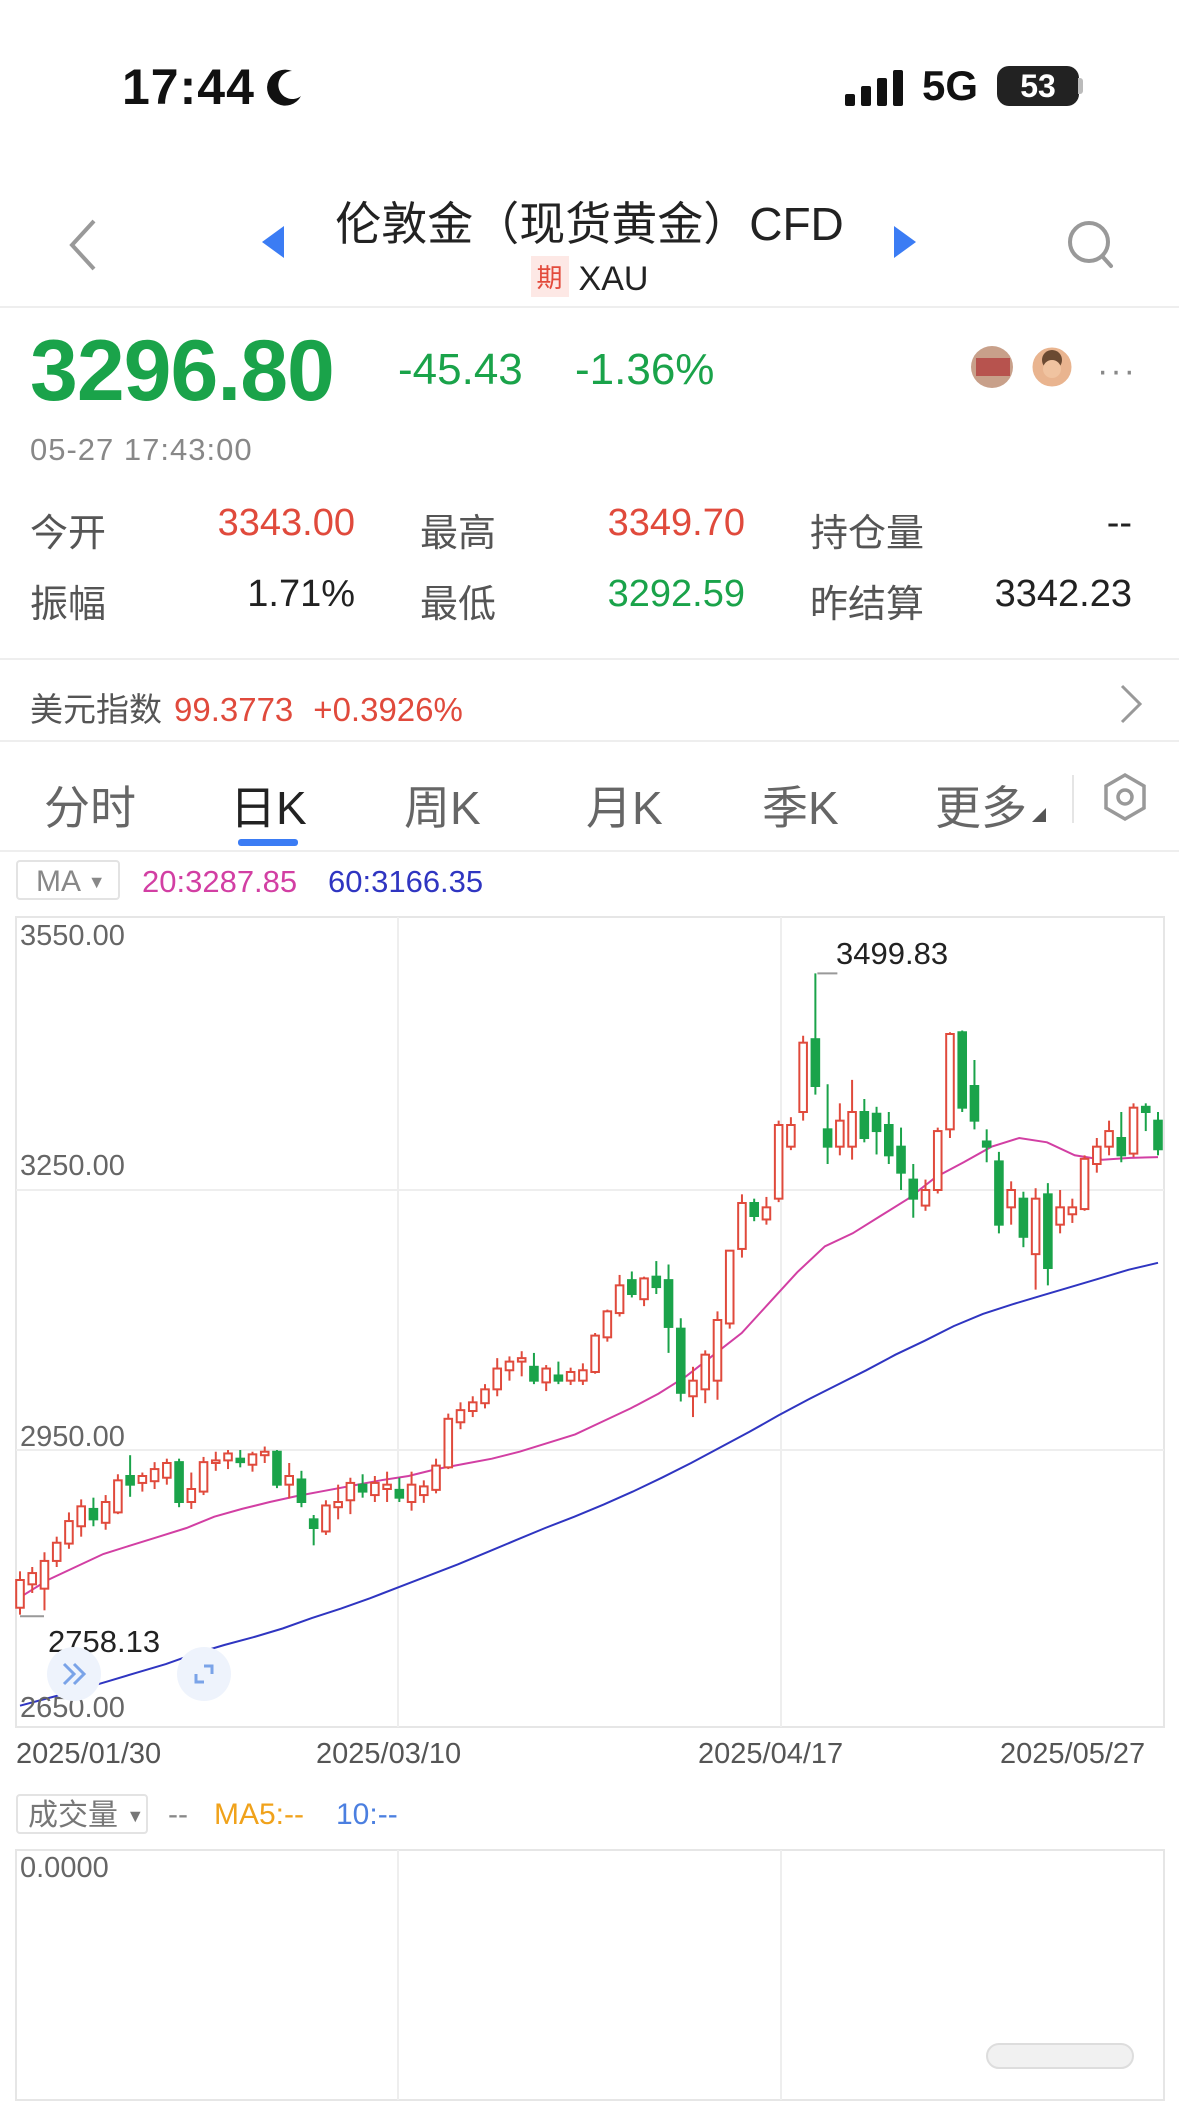  Describe the element at coordinates (72, 1437) in the screenshot. I see `y-tick-label: 2950.00` at that location.